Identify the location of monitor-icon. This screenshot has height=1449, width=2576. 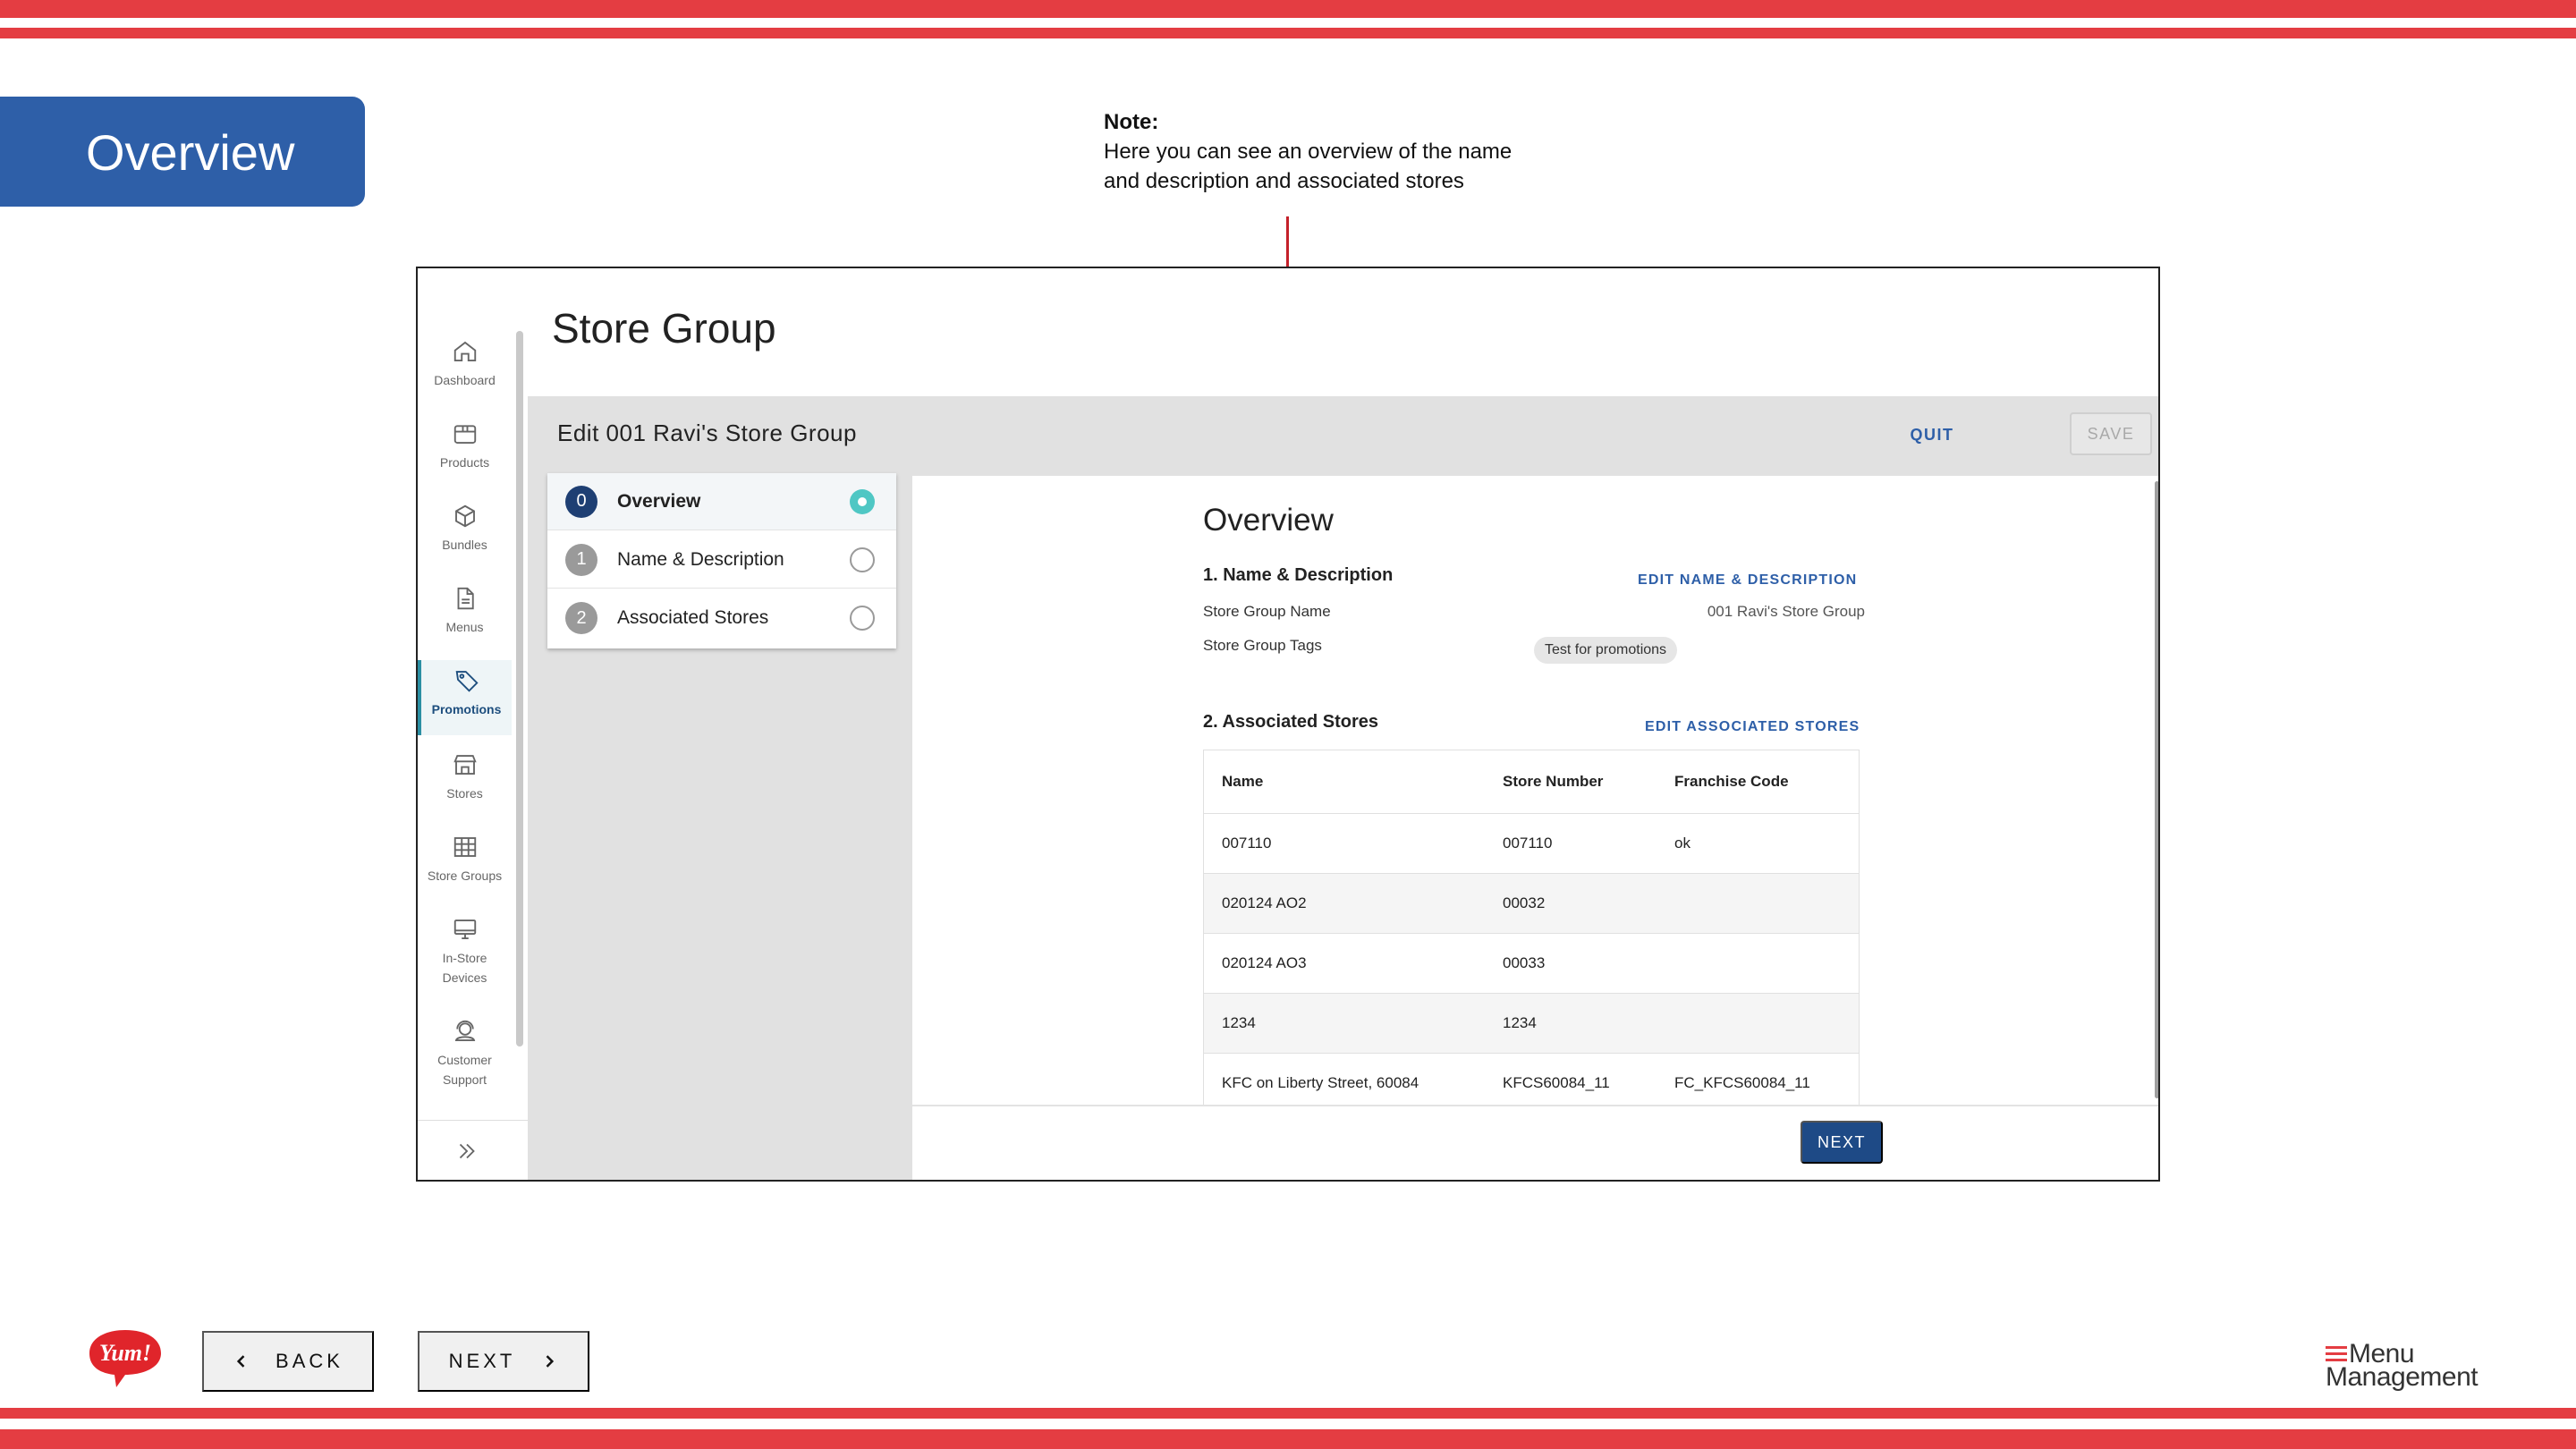
(464, 929).